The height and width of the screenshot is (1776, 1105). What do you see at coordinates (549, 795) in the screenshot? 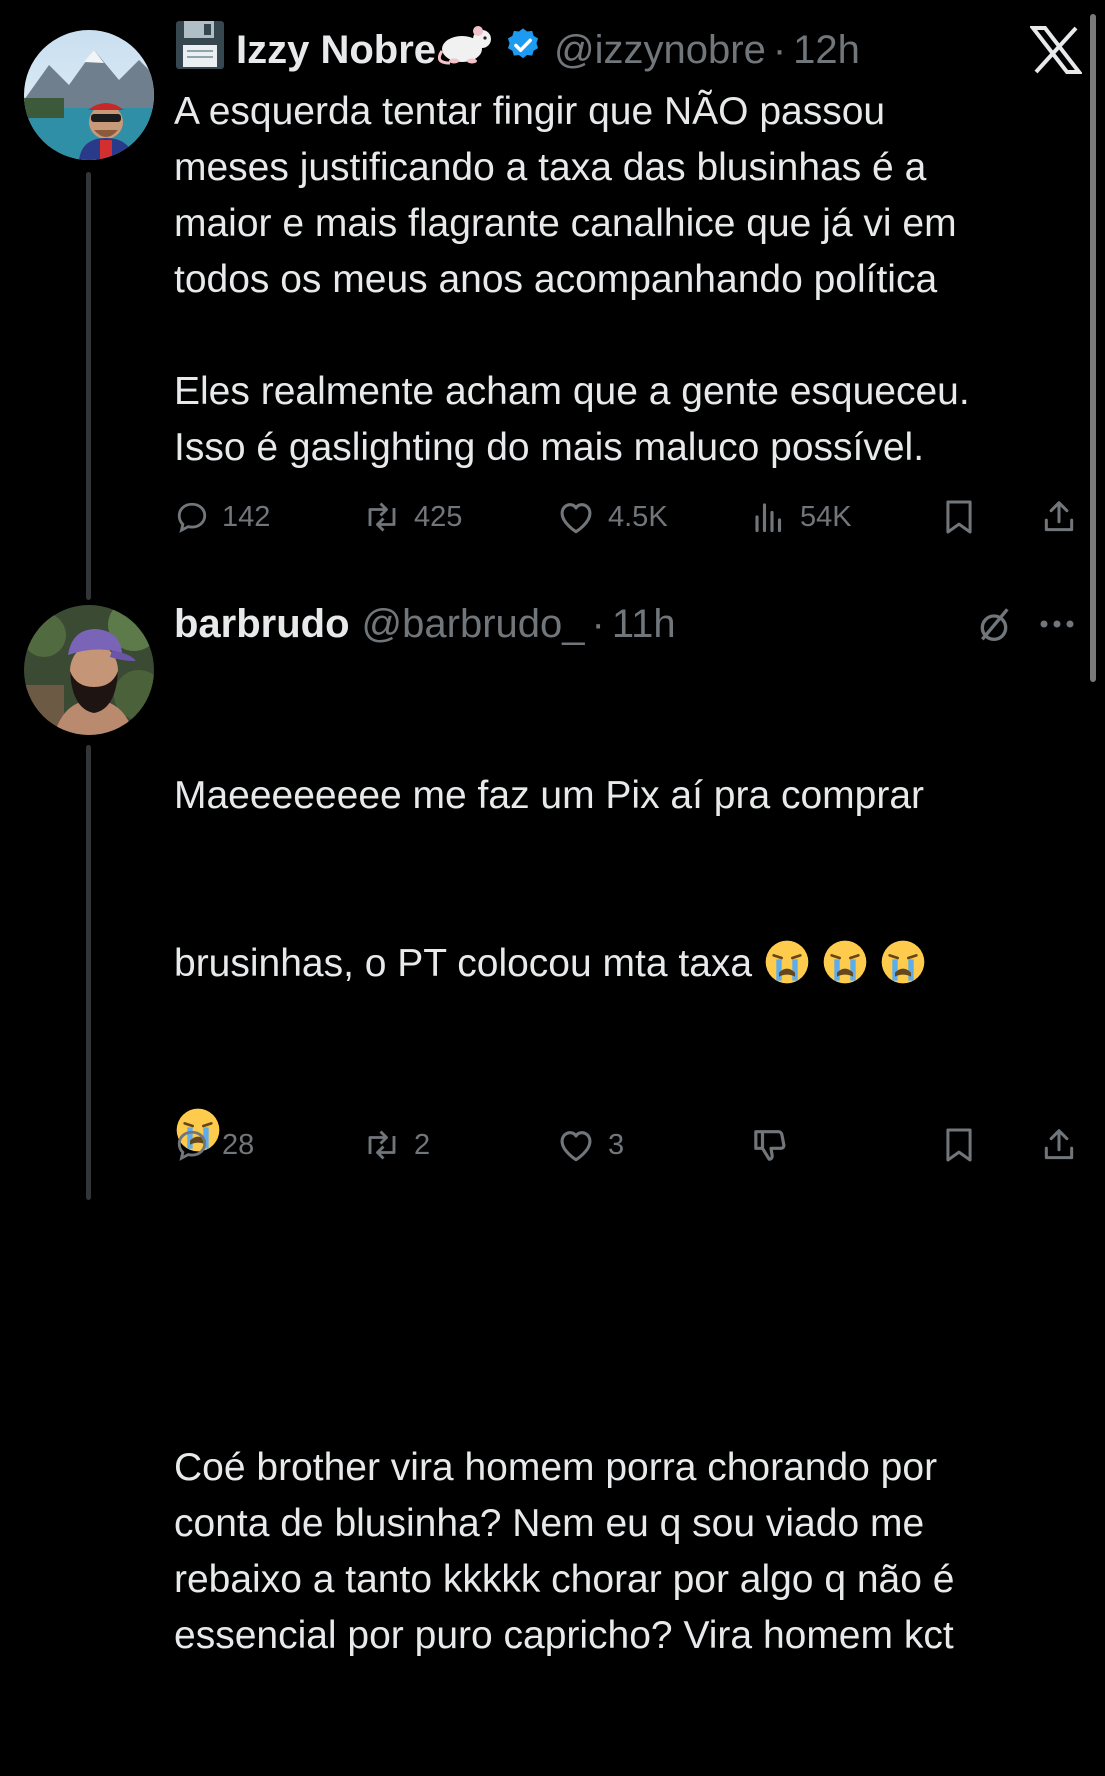
I see `tweet-text-line1: Maeeeeeeee me faz um Pix aí pra comprar` at bounding box center [549, 795].